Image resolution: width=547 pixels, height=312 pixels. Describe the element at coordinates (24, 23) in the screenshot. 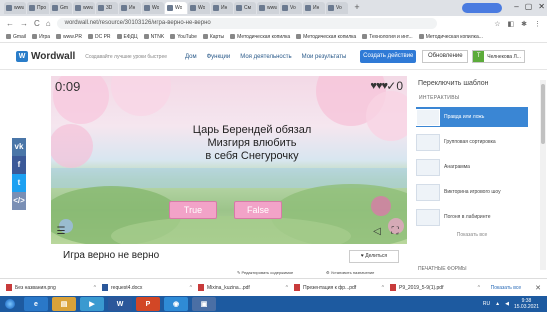

I see `forward-arrow-icon: →` at that location.